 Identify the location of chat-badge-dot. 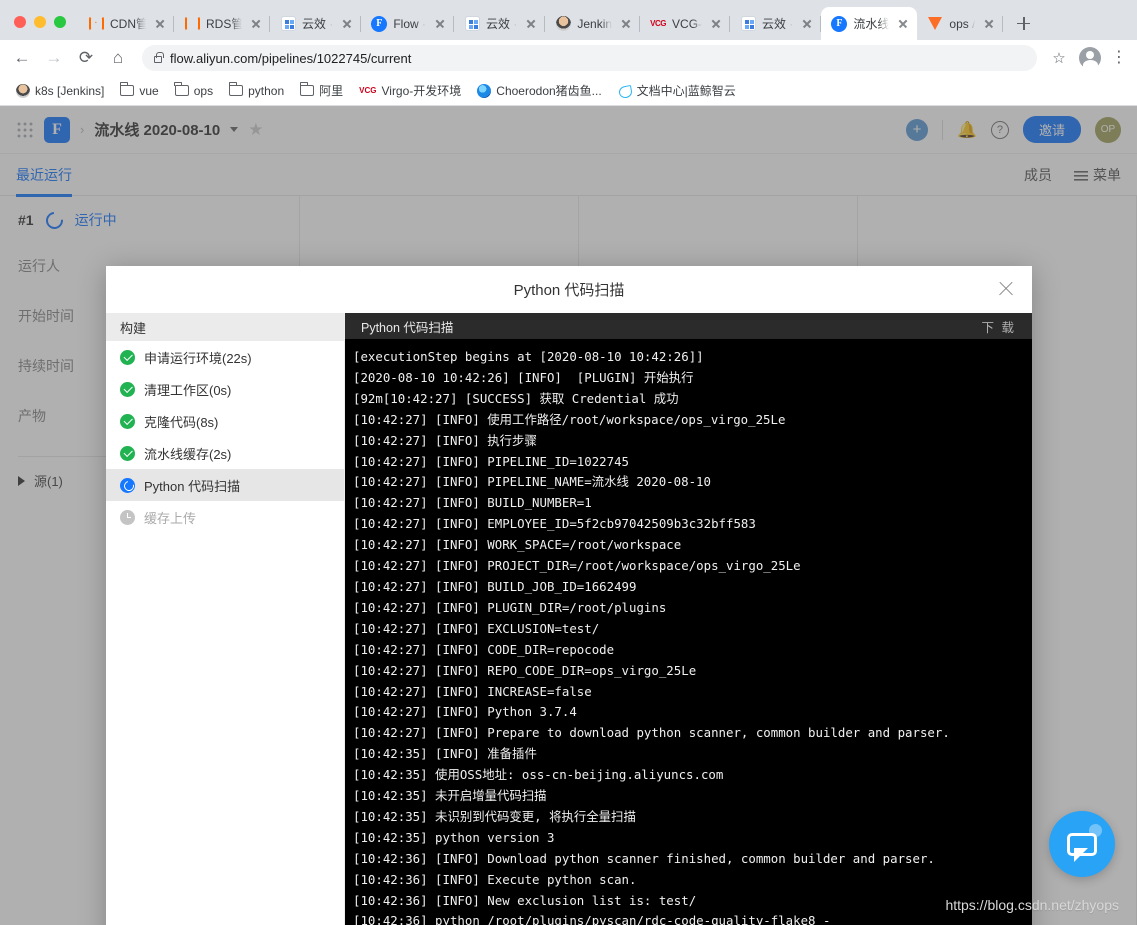
(1095, 830).